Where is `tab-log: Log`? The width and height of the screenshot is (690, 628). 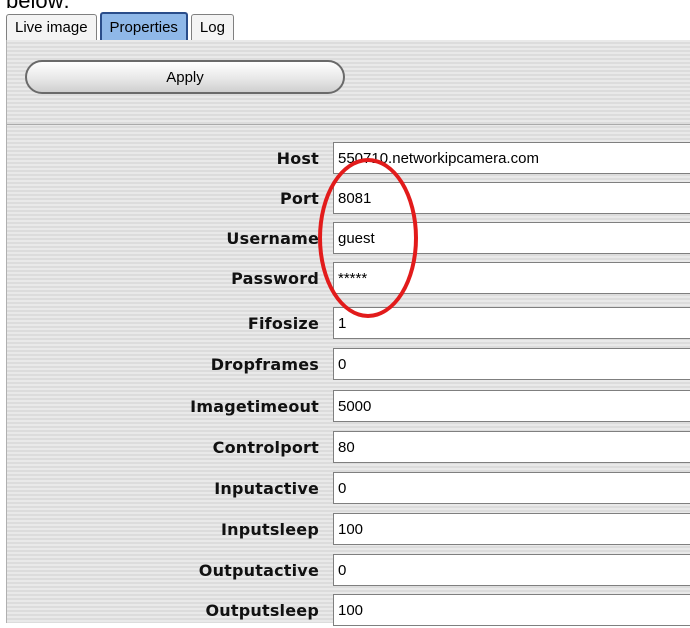
tab-log: Log is located at coordinates (212, 27).